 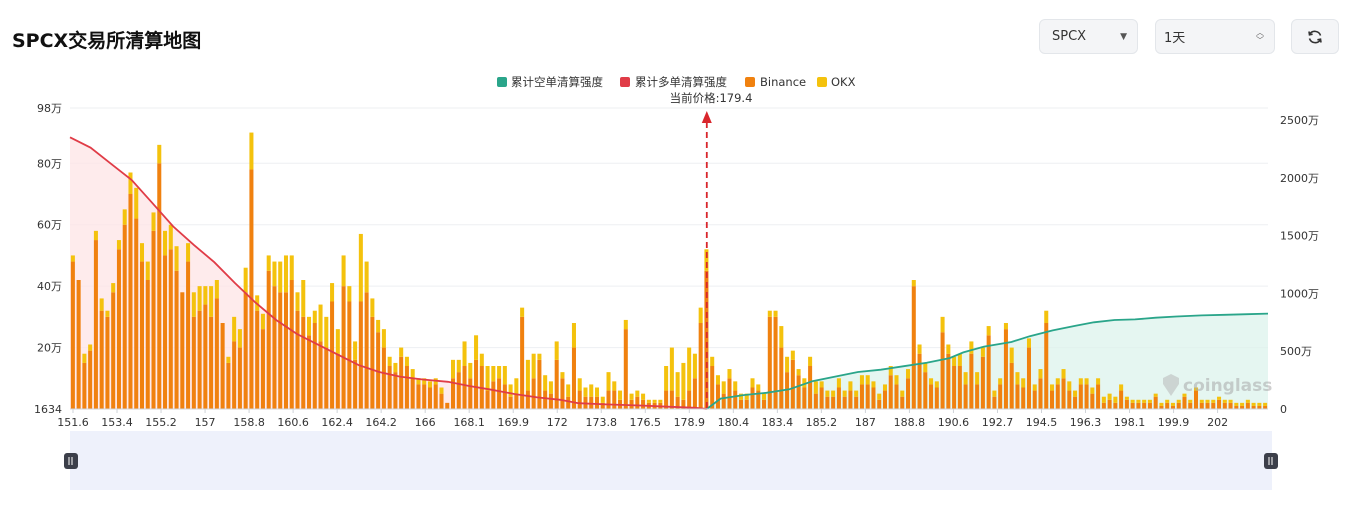 I want to click on x-tick-label: 190.6, so click(x=954, y=422).